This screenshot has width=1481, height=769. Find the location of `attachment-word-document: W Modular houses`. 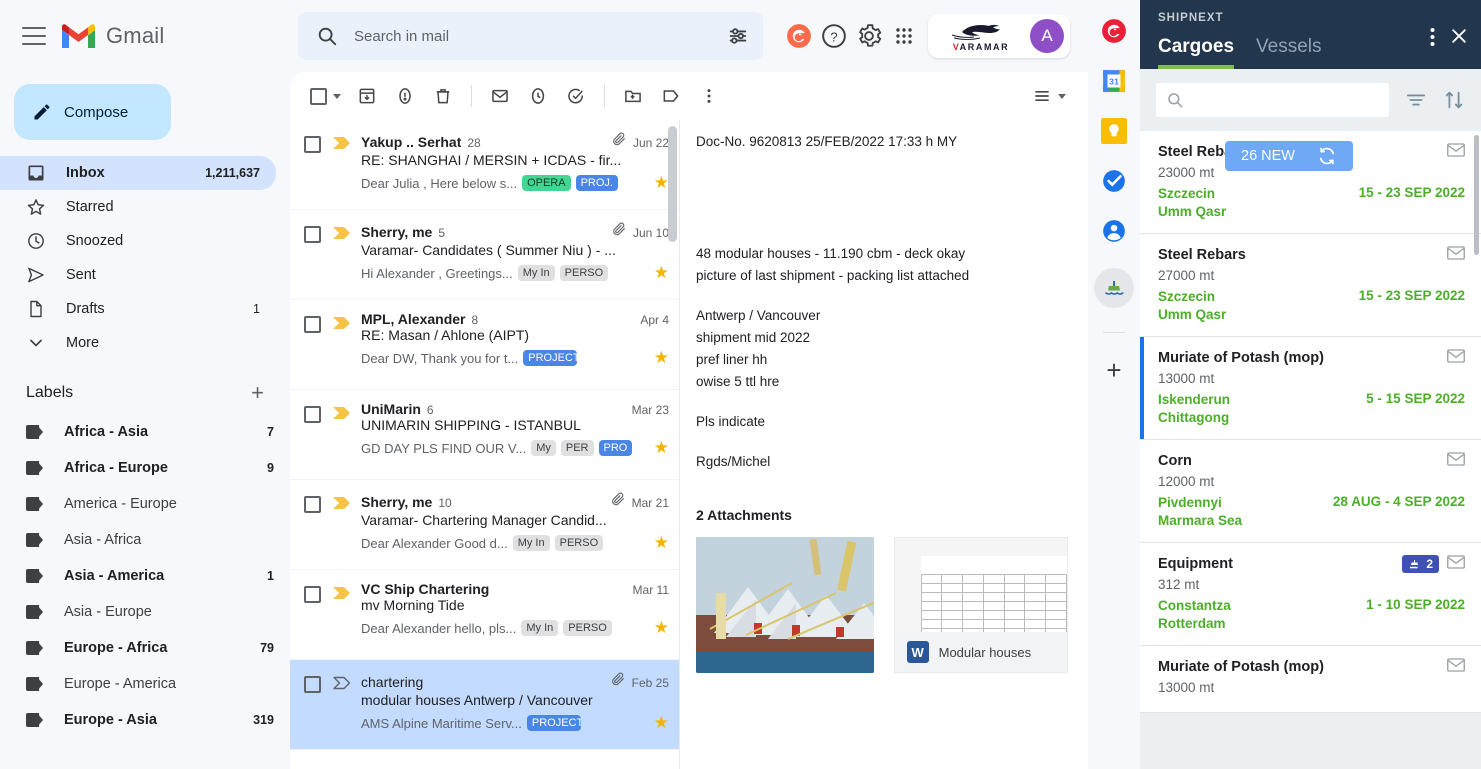

attachment-word-document: W Modular houses is located at coordinates (980, 605).